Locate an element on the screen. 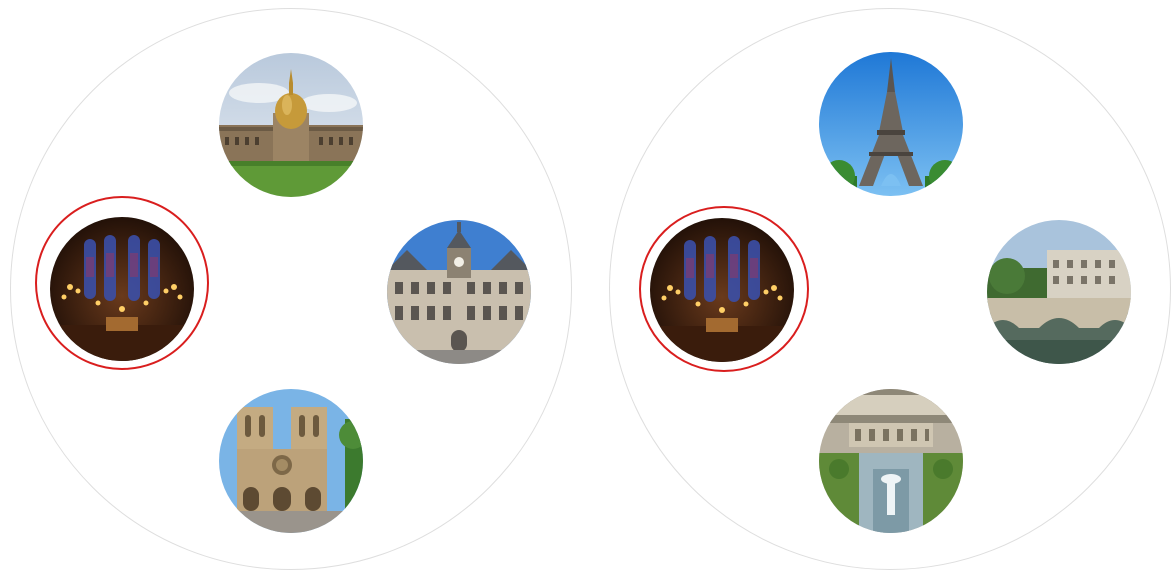  palace-gardens-fountain-photo-icon is located at coordinates (891, 461).